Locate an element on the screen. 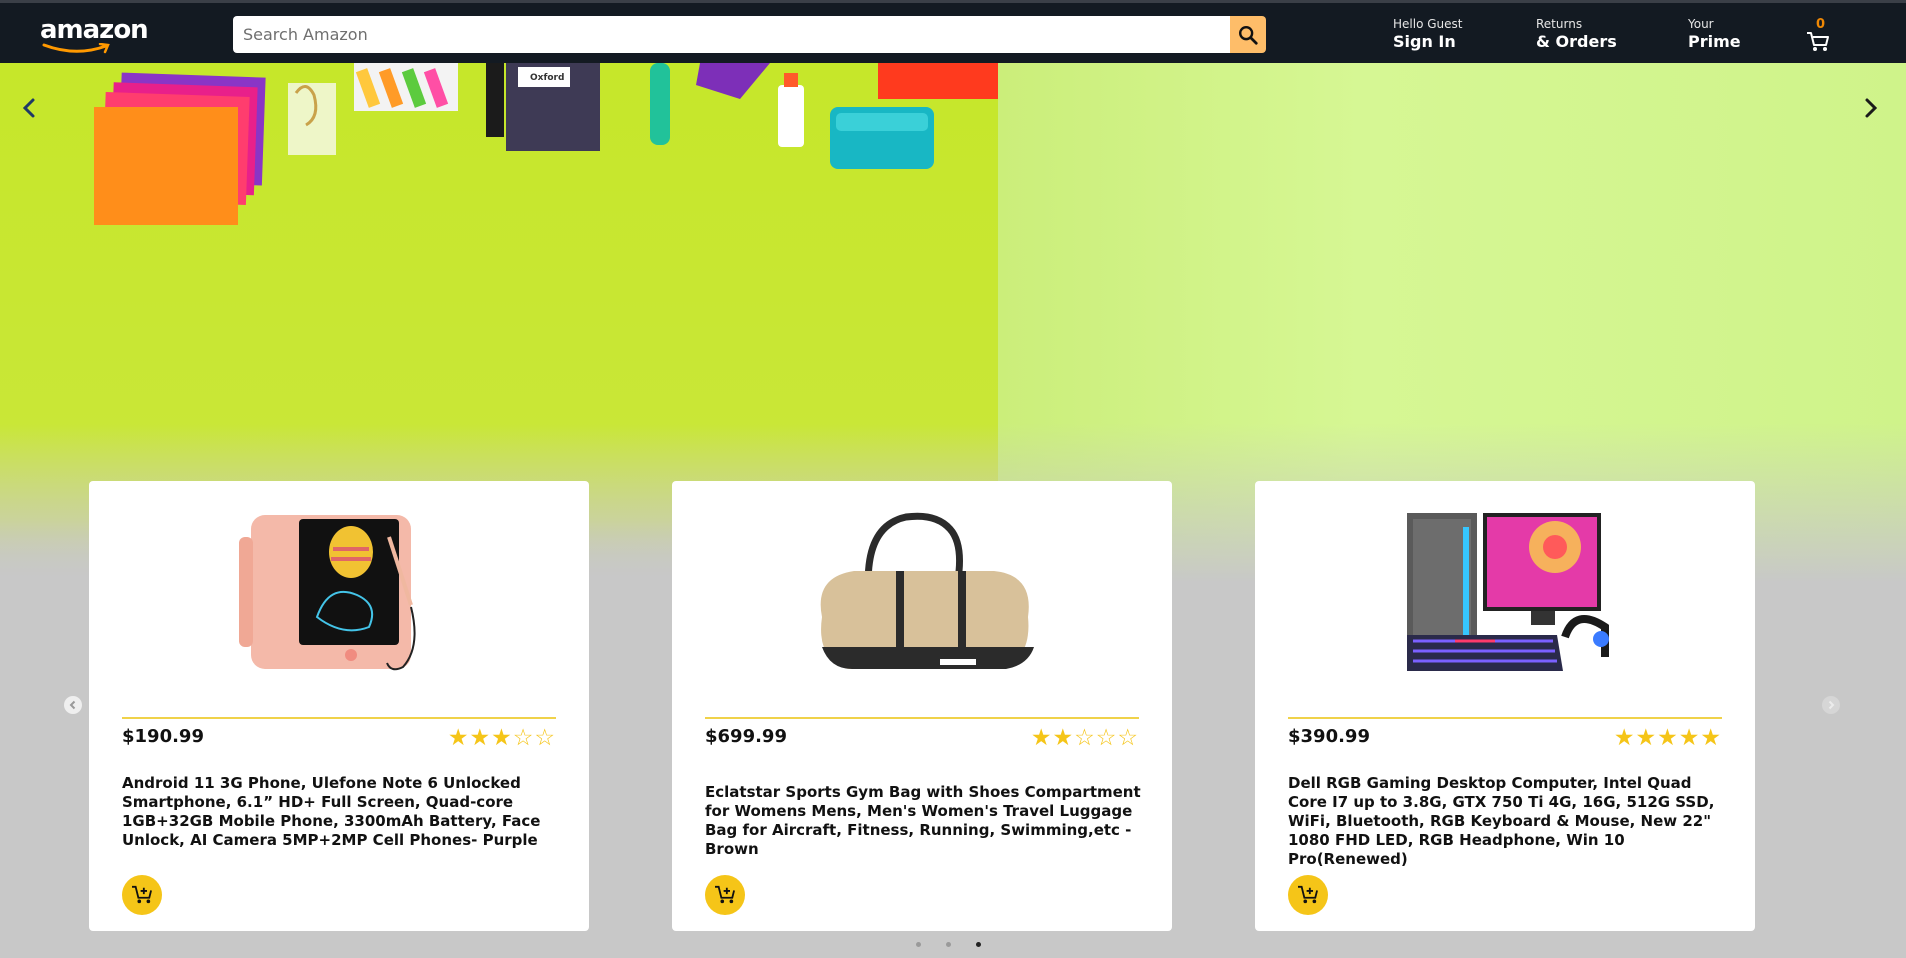 The image size is (1906, 958). your-label: Your is located at coordinates (1701, 24).